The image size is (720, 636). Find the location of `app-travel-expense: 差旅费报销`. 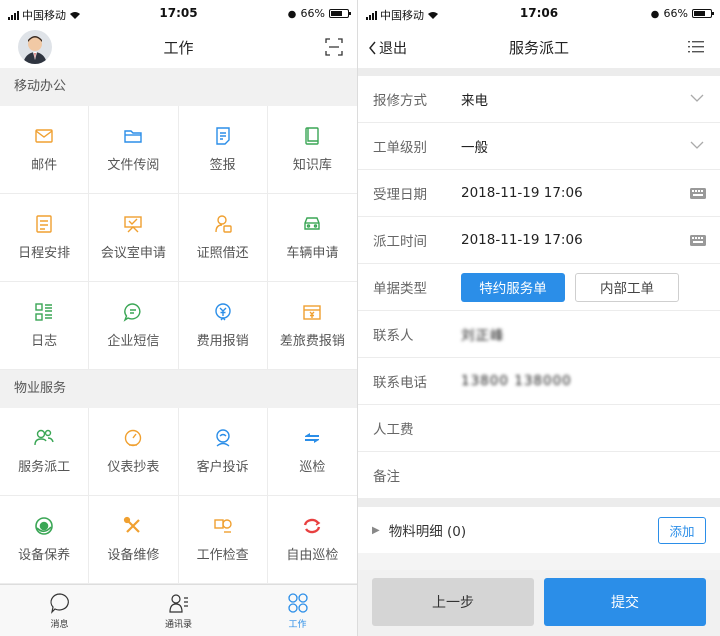

app-travel-expense: 差旅费报销 is located at coordinates (312, 326).